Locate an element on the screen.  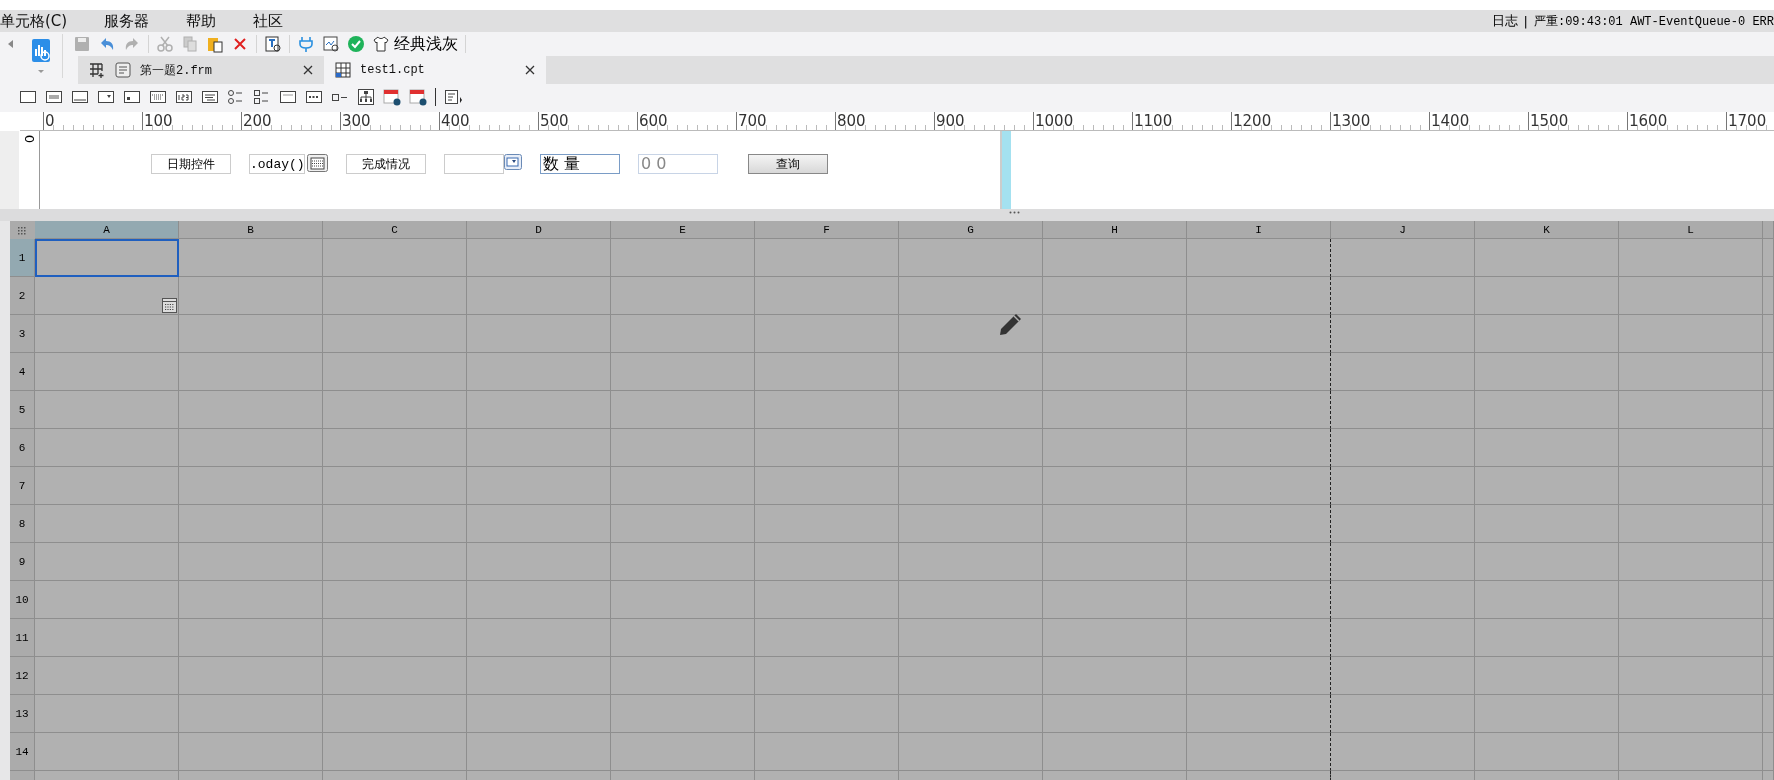
menu-item: 服务器 is located at coordinates (127, 21).